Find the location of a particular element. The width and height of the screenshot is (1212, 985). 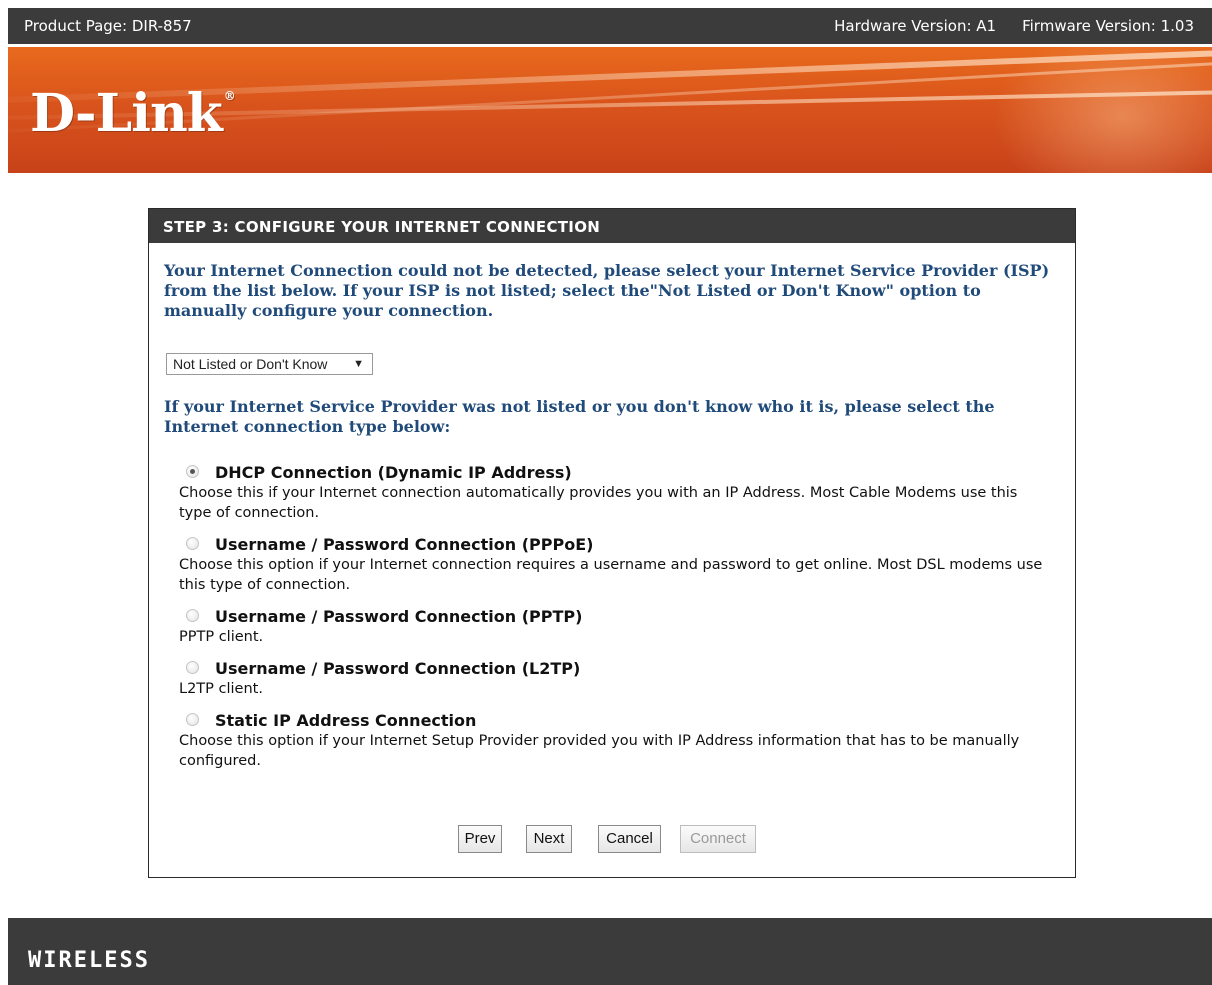

option-label: DHCP Connection (Dynamic IP Address) is located at coordinates (393, 472).